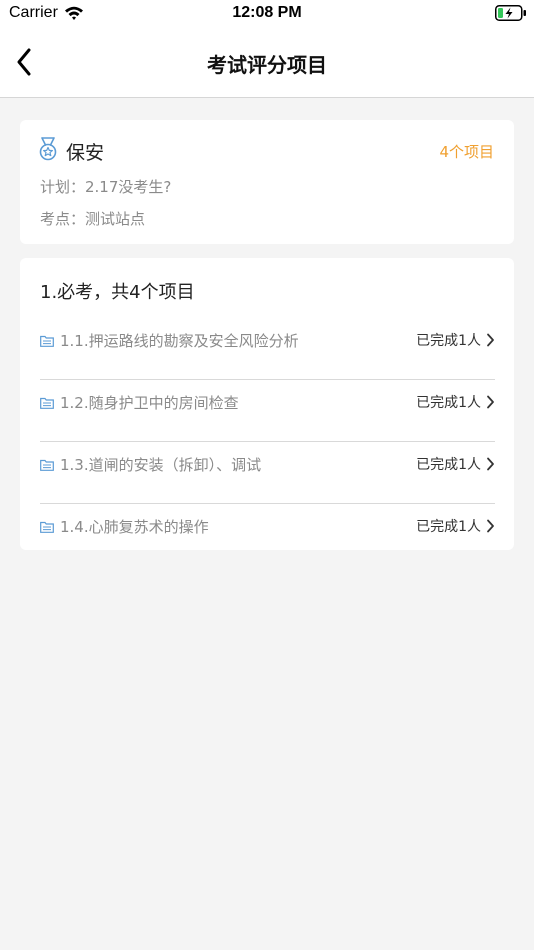 The image size is (534, 950). What do you see at coordinates (117, 292) in the screenshot?
I see `section-heading: 1.必考，共4个项目` at bounding box center [117, 292].